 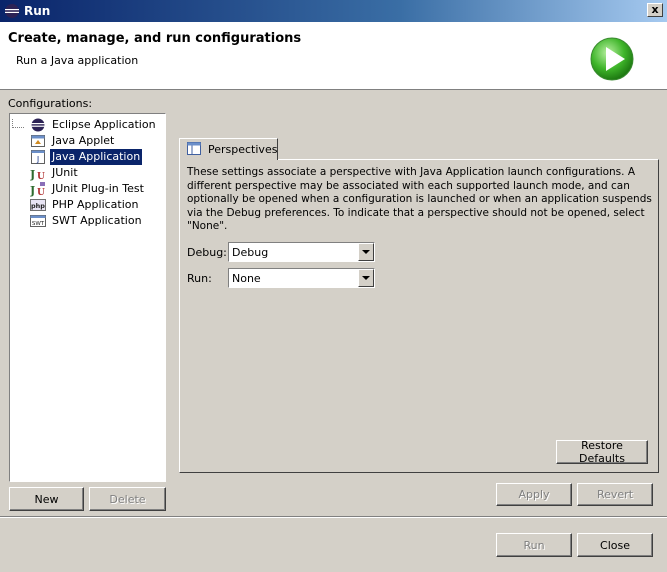 What do you see at coordinates (98, 188) in the screenshot?
I see `tree-item-label: JUnit Plug-in Test` at bounding box center [98, 188].